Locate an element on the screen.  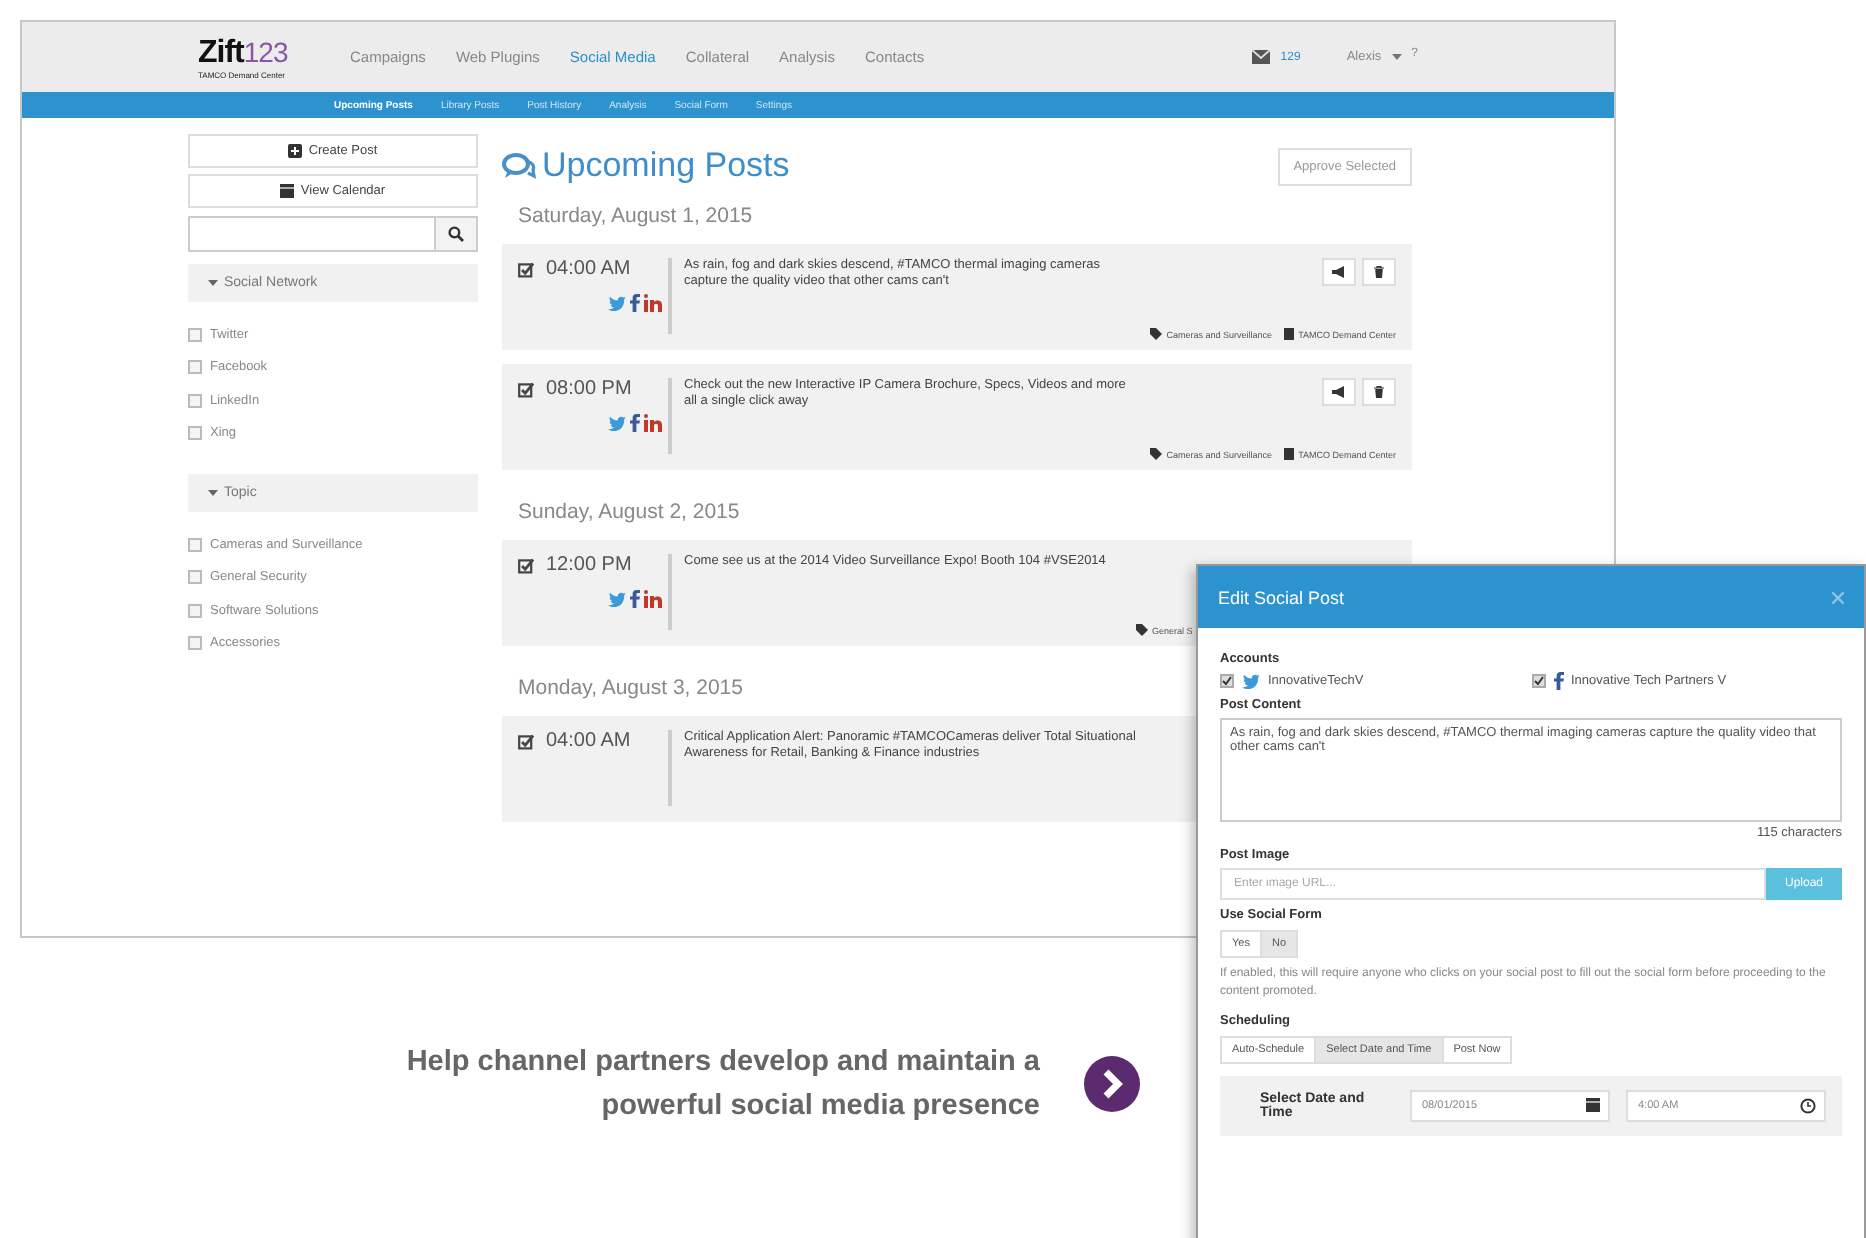
clock-icon is located at coordinates (1808, 1106).